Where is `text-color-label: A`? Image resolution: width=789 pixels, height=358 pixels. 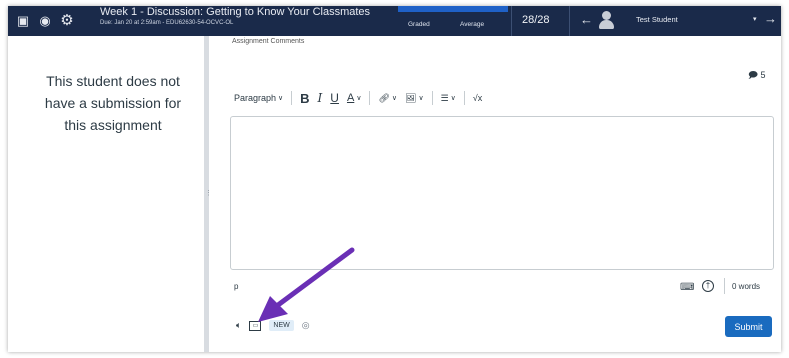
text-color-label: A is located at coordinates (350, 98).